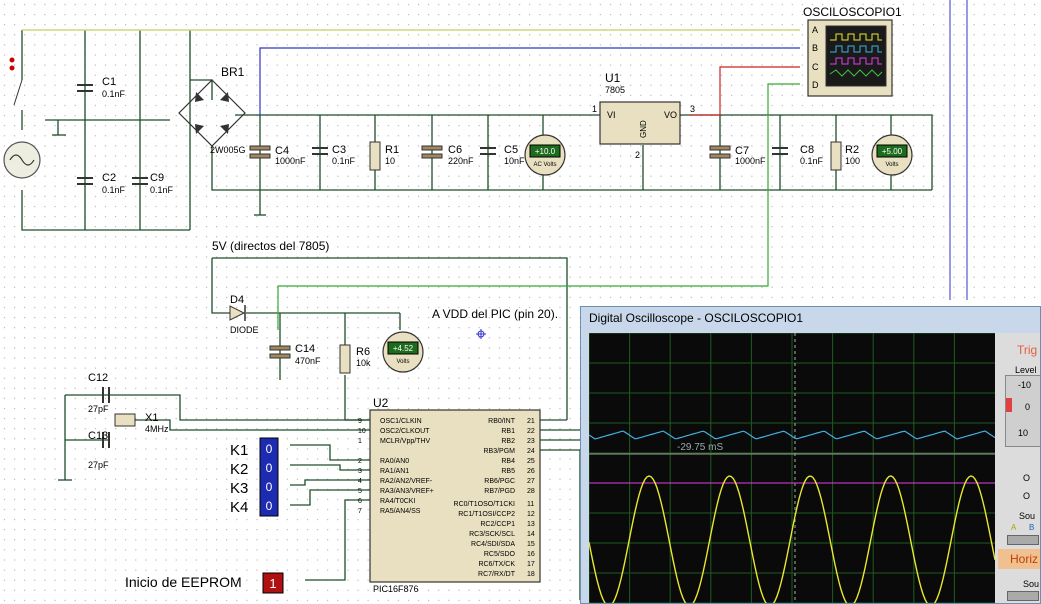  I want to click on mcu-pin-number: 21, so click(531, 421).